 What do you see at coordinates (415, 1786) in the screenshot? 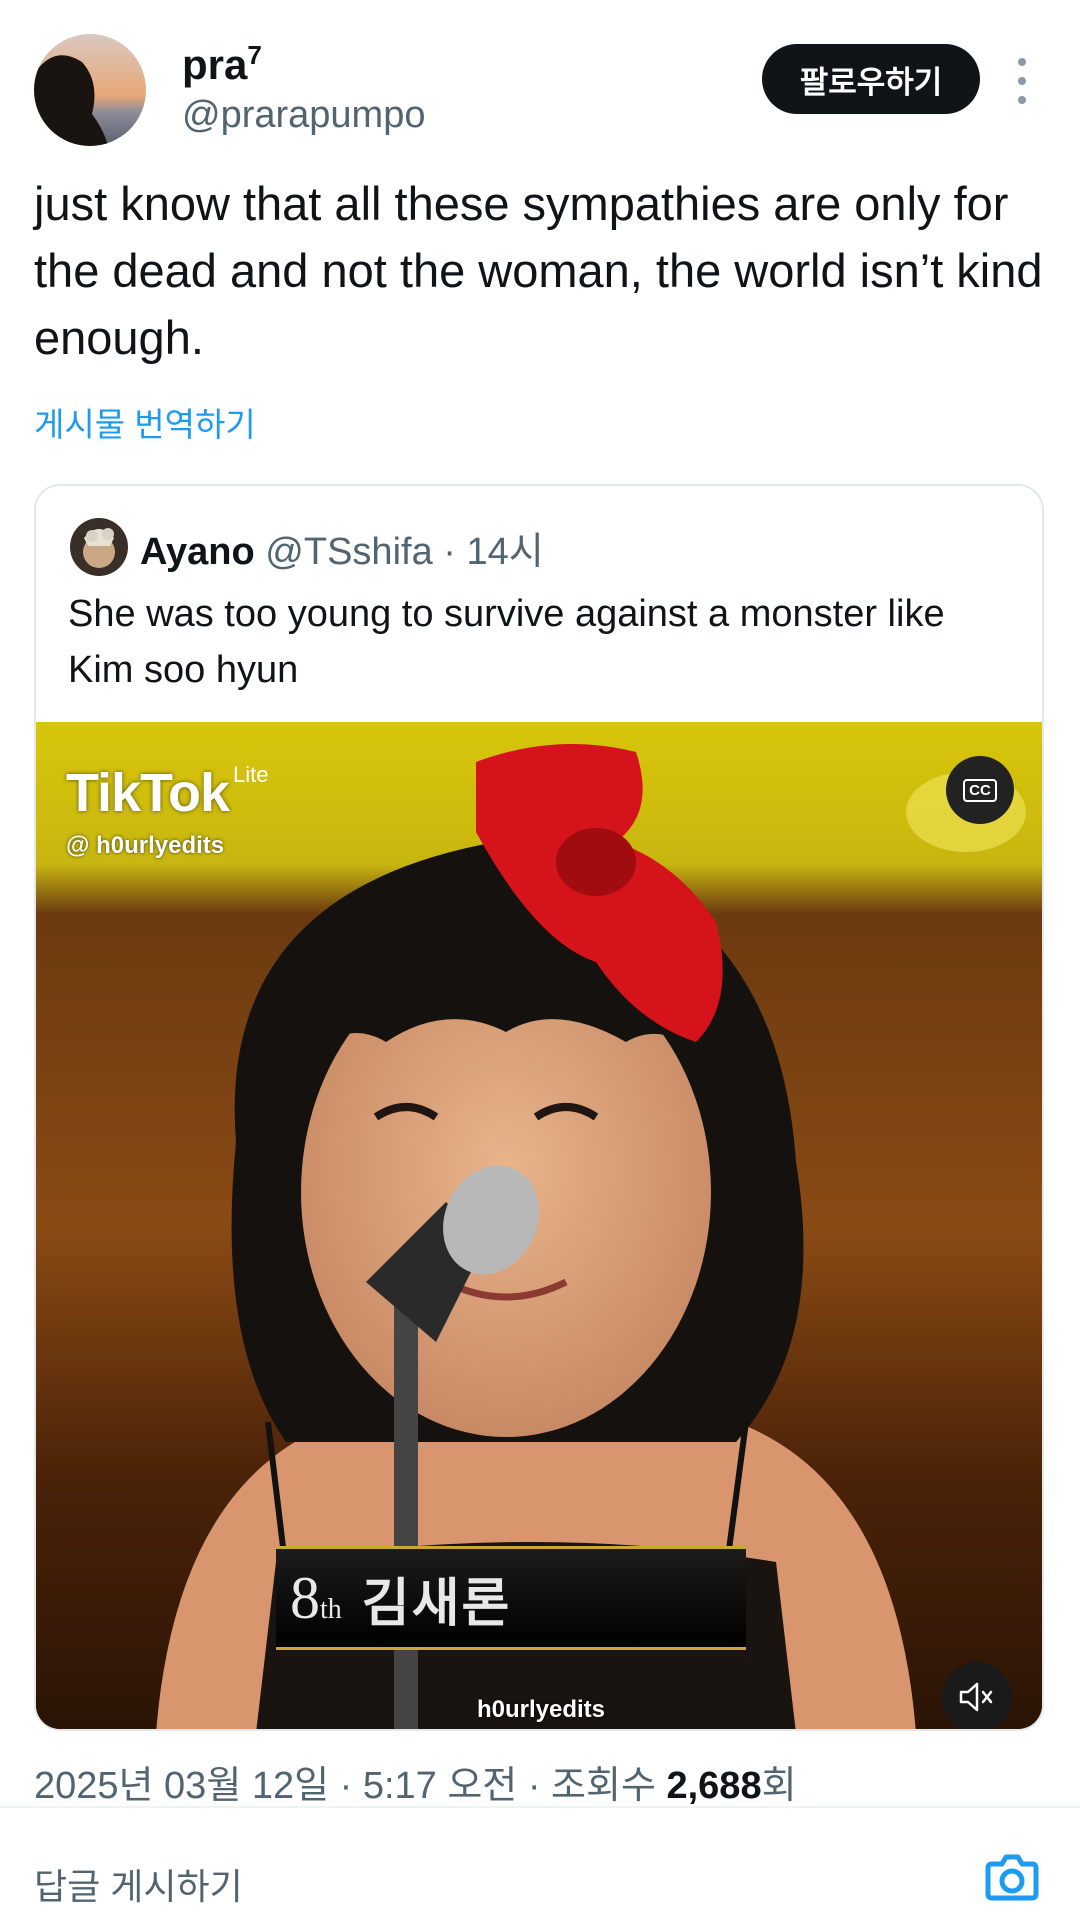
I see `tweet-timestamp: 2025년 03월 12일 · 5:17 오전 · 조회수 2,688회` at bounding box center [415, 1786].